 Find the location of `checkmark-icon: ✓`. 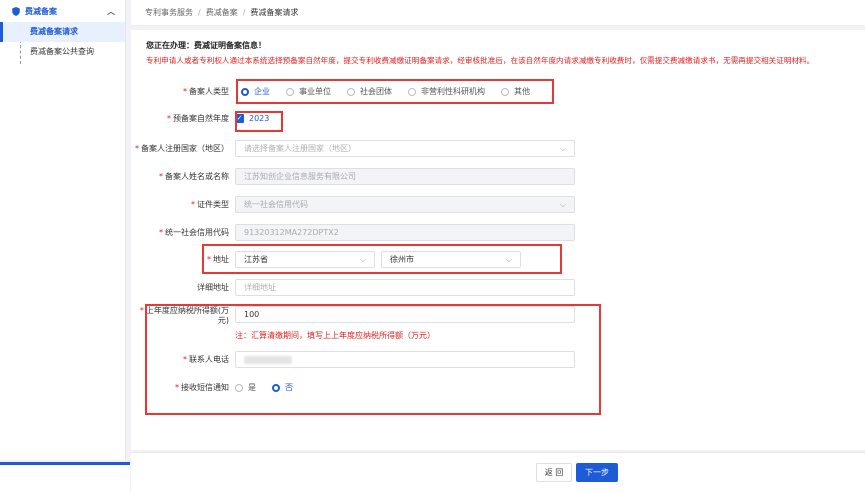

checkmark-icon: ✓ is located at coordinates (239, 118).